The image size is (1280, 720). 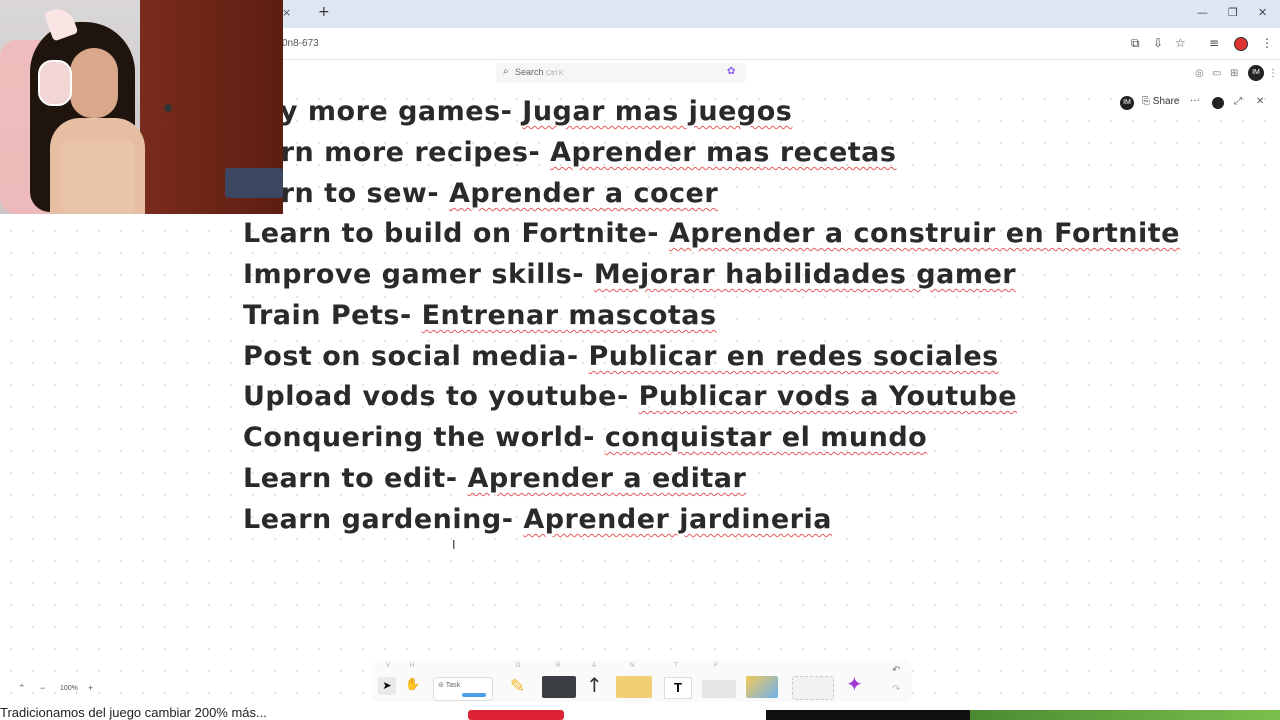 What do you see at coordinates (300, 43) in the screenshot?
I see `address-bar: 0n8-673` at bounding box center [300, 43].